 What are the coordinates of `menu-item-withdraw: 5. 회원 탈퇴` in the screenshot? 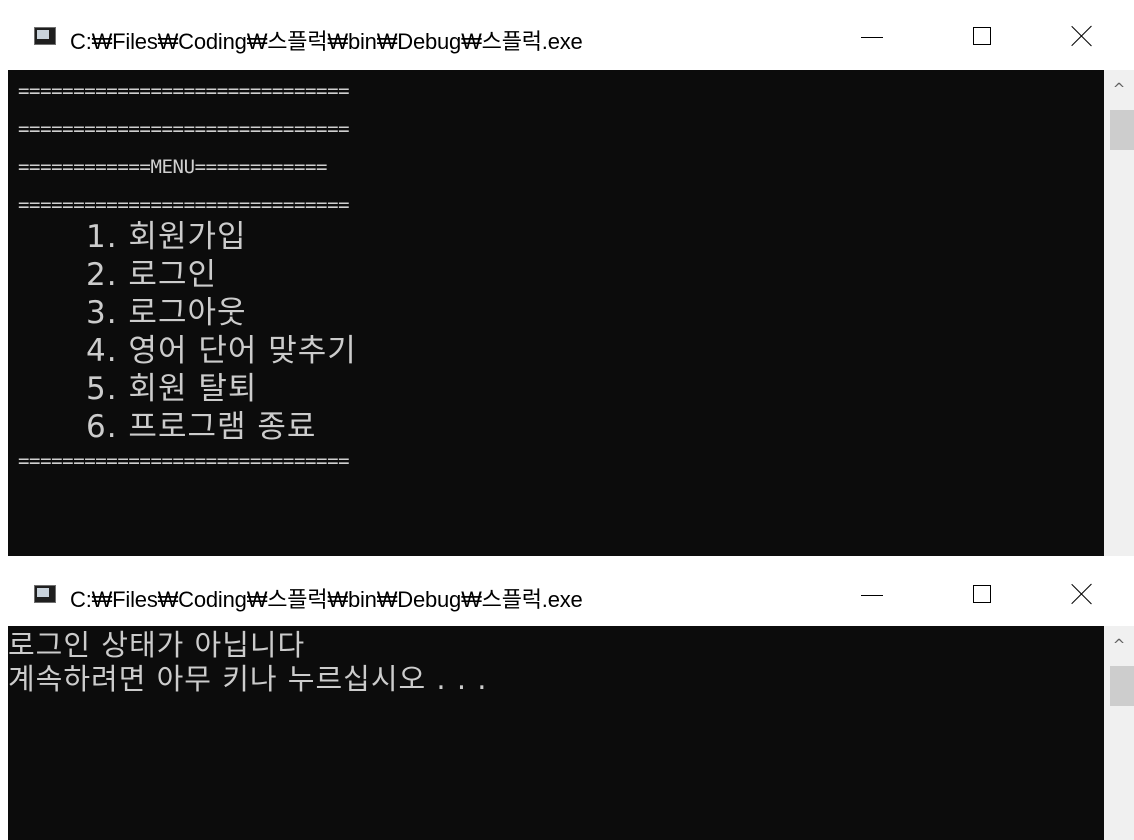 It's located at (172, 389).